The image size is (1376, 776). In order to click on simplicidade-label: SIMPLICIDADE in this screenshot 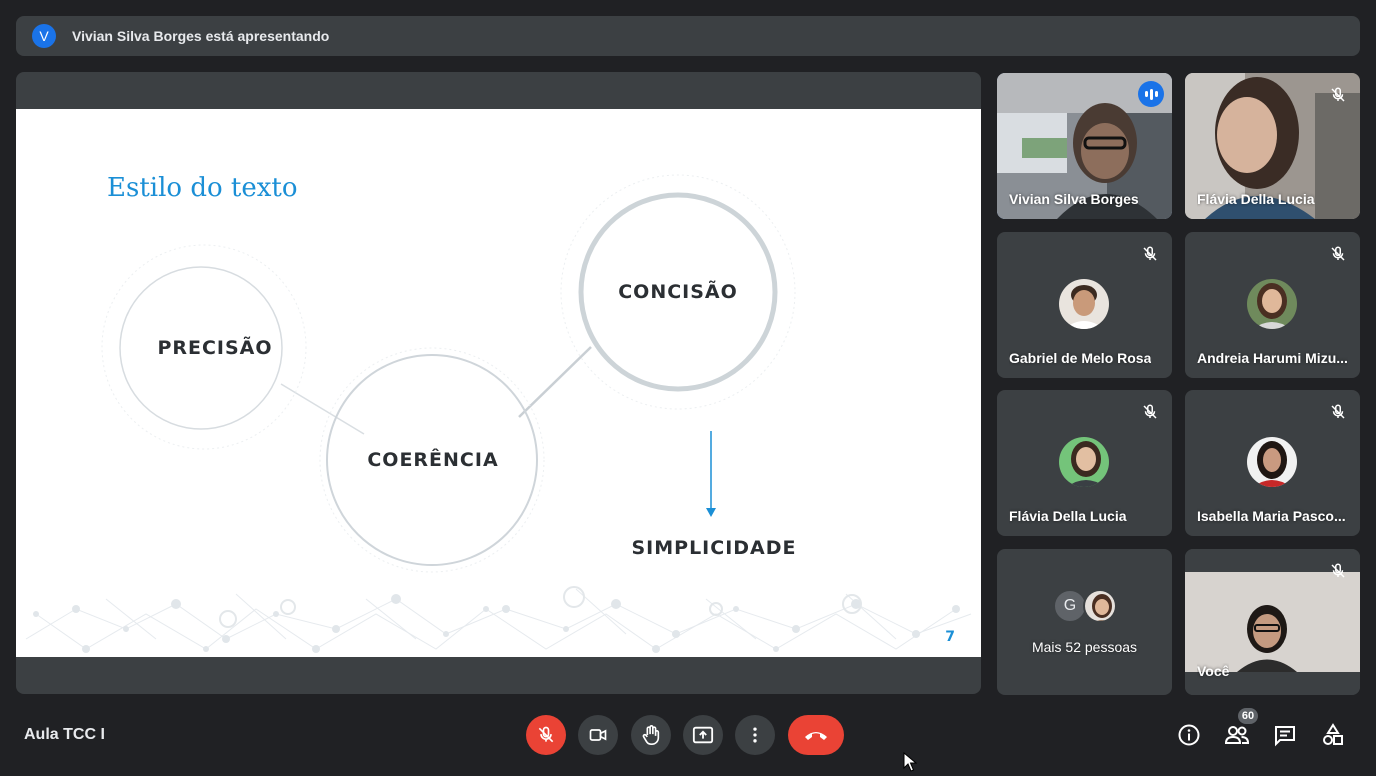, I will do `click(714, 548)`.